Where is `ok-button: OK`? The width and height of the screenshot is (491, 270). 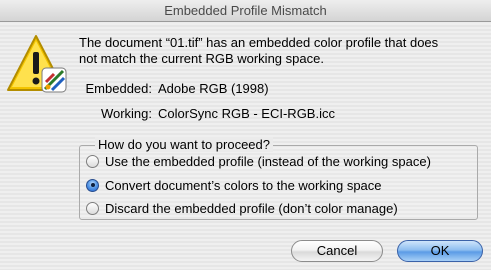
ok-button: OK is located at coordinates (440, 251).